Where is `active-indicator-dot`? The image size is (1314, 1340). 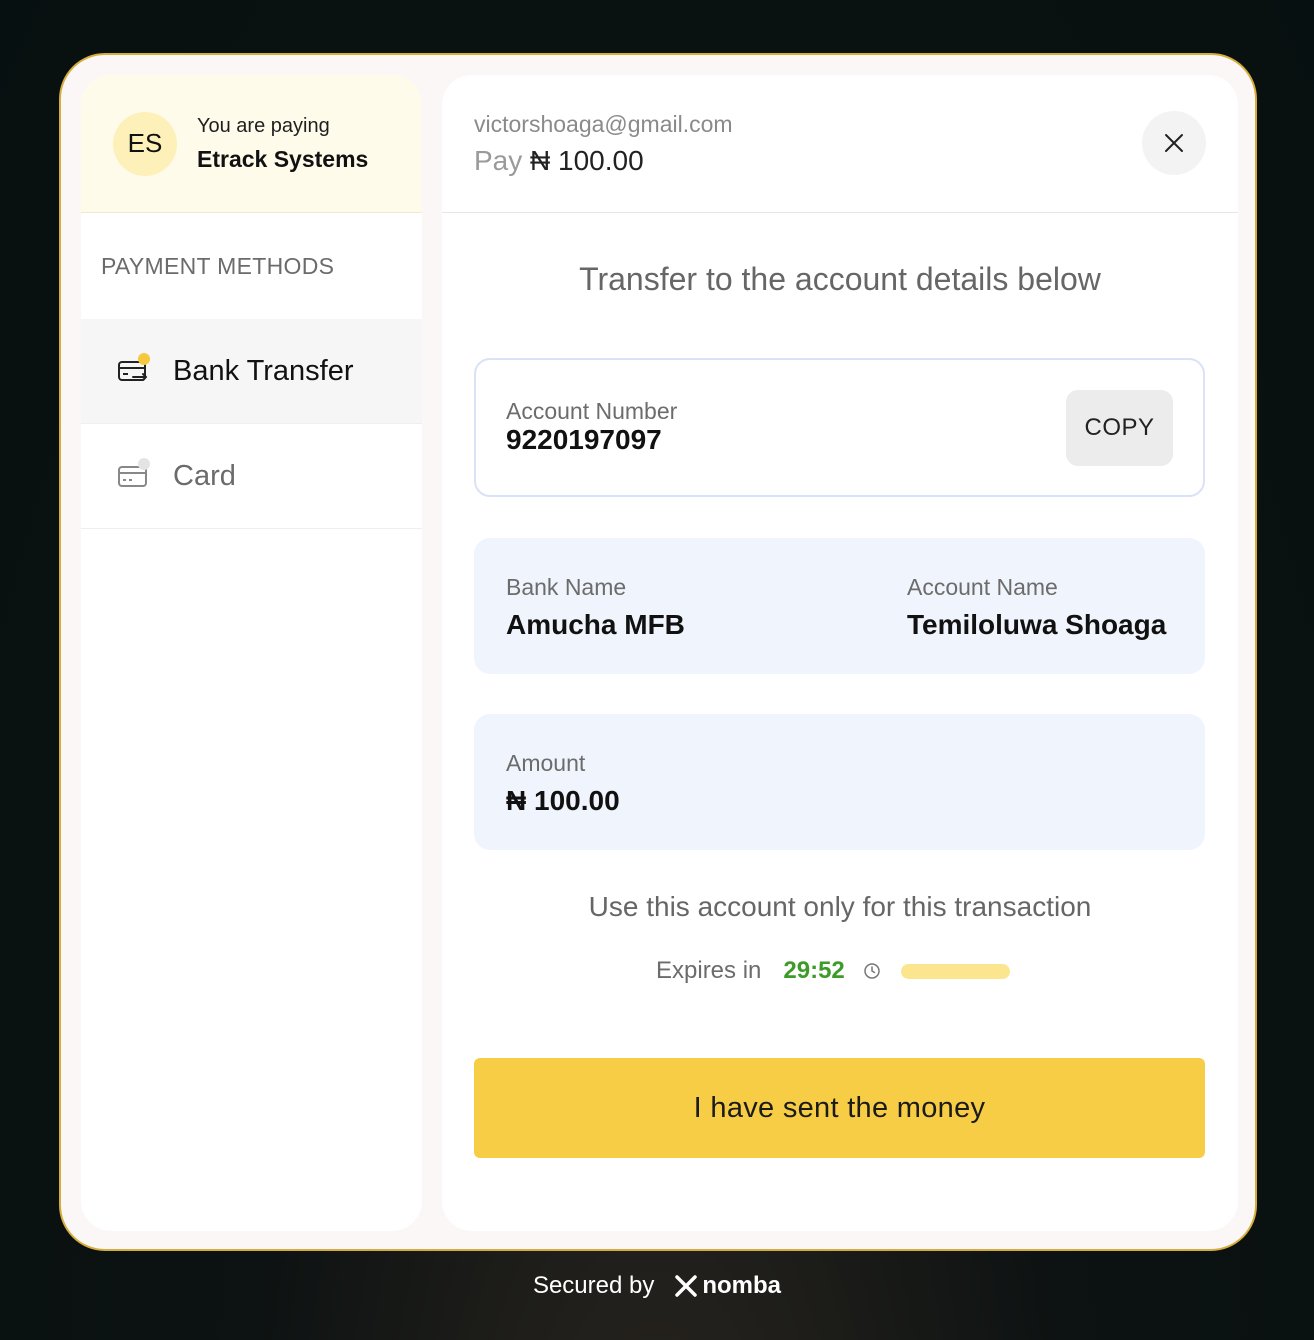
active-indicator-dot is located at coordinates (144, 359).